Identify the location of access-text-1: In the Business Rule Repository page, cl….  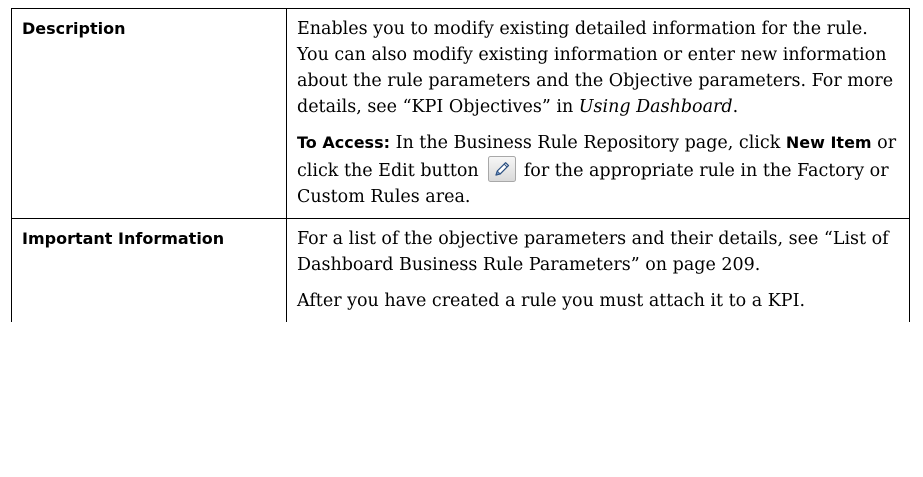
(588, 143).